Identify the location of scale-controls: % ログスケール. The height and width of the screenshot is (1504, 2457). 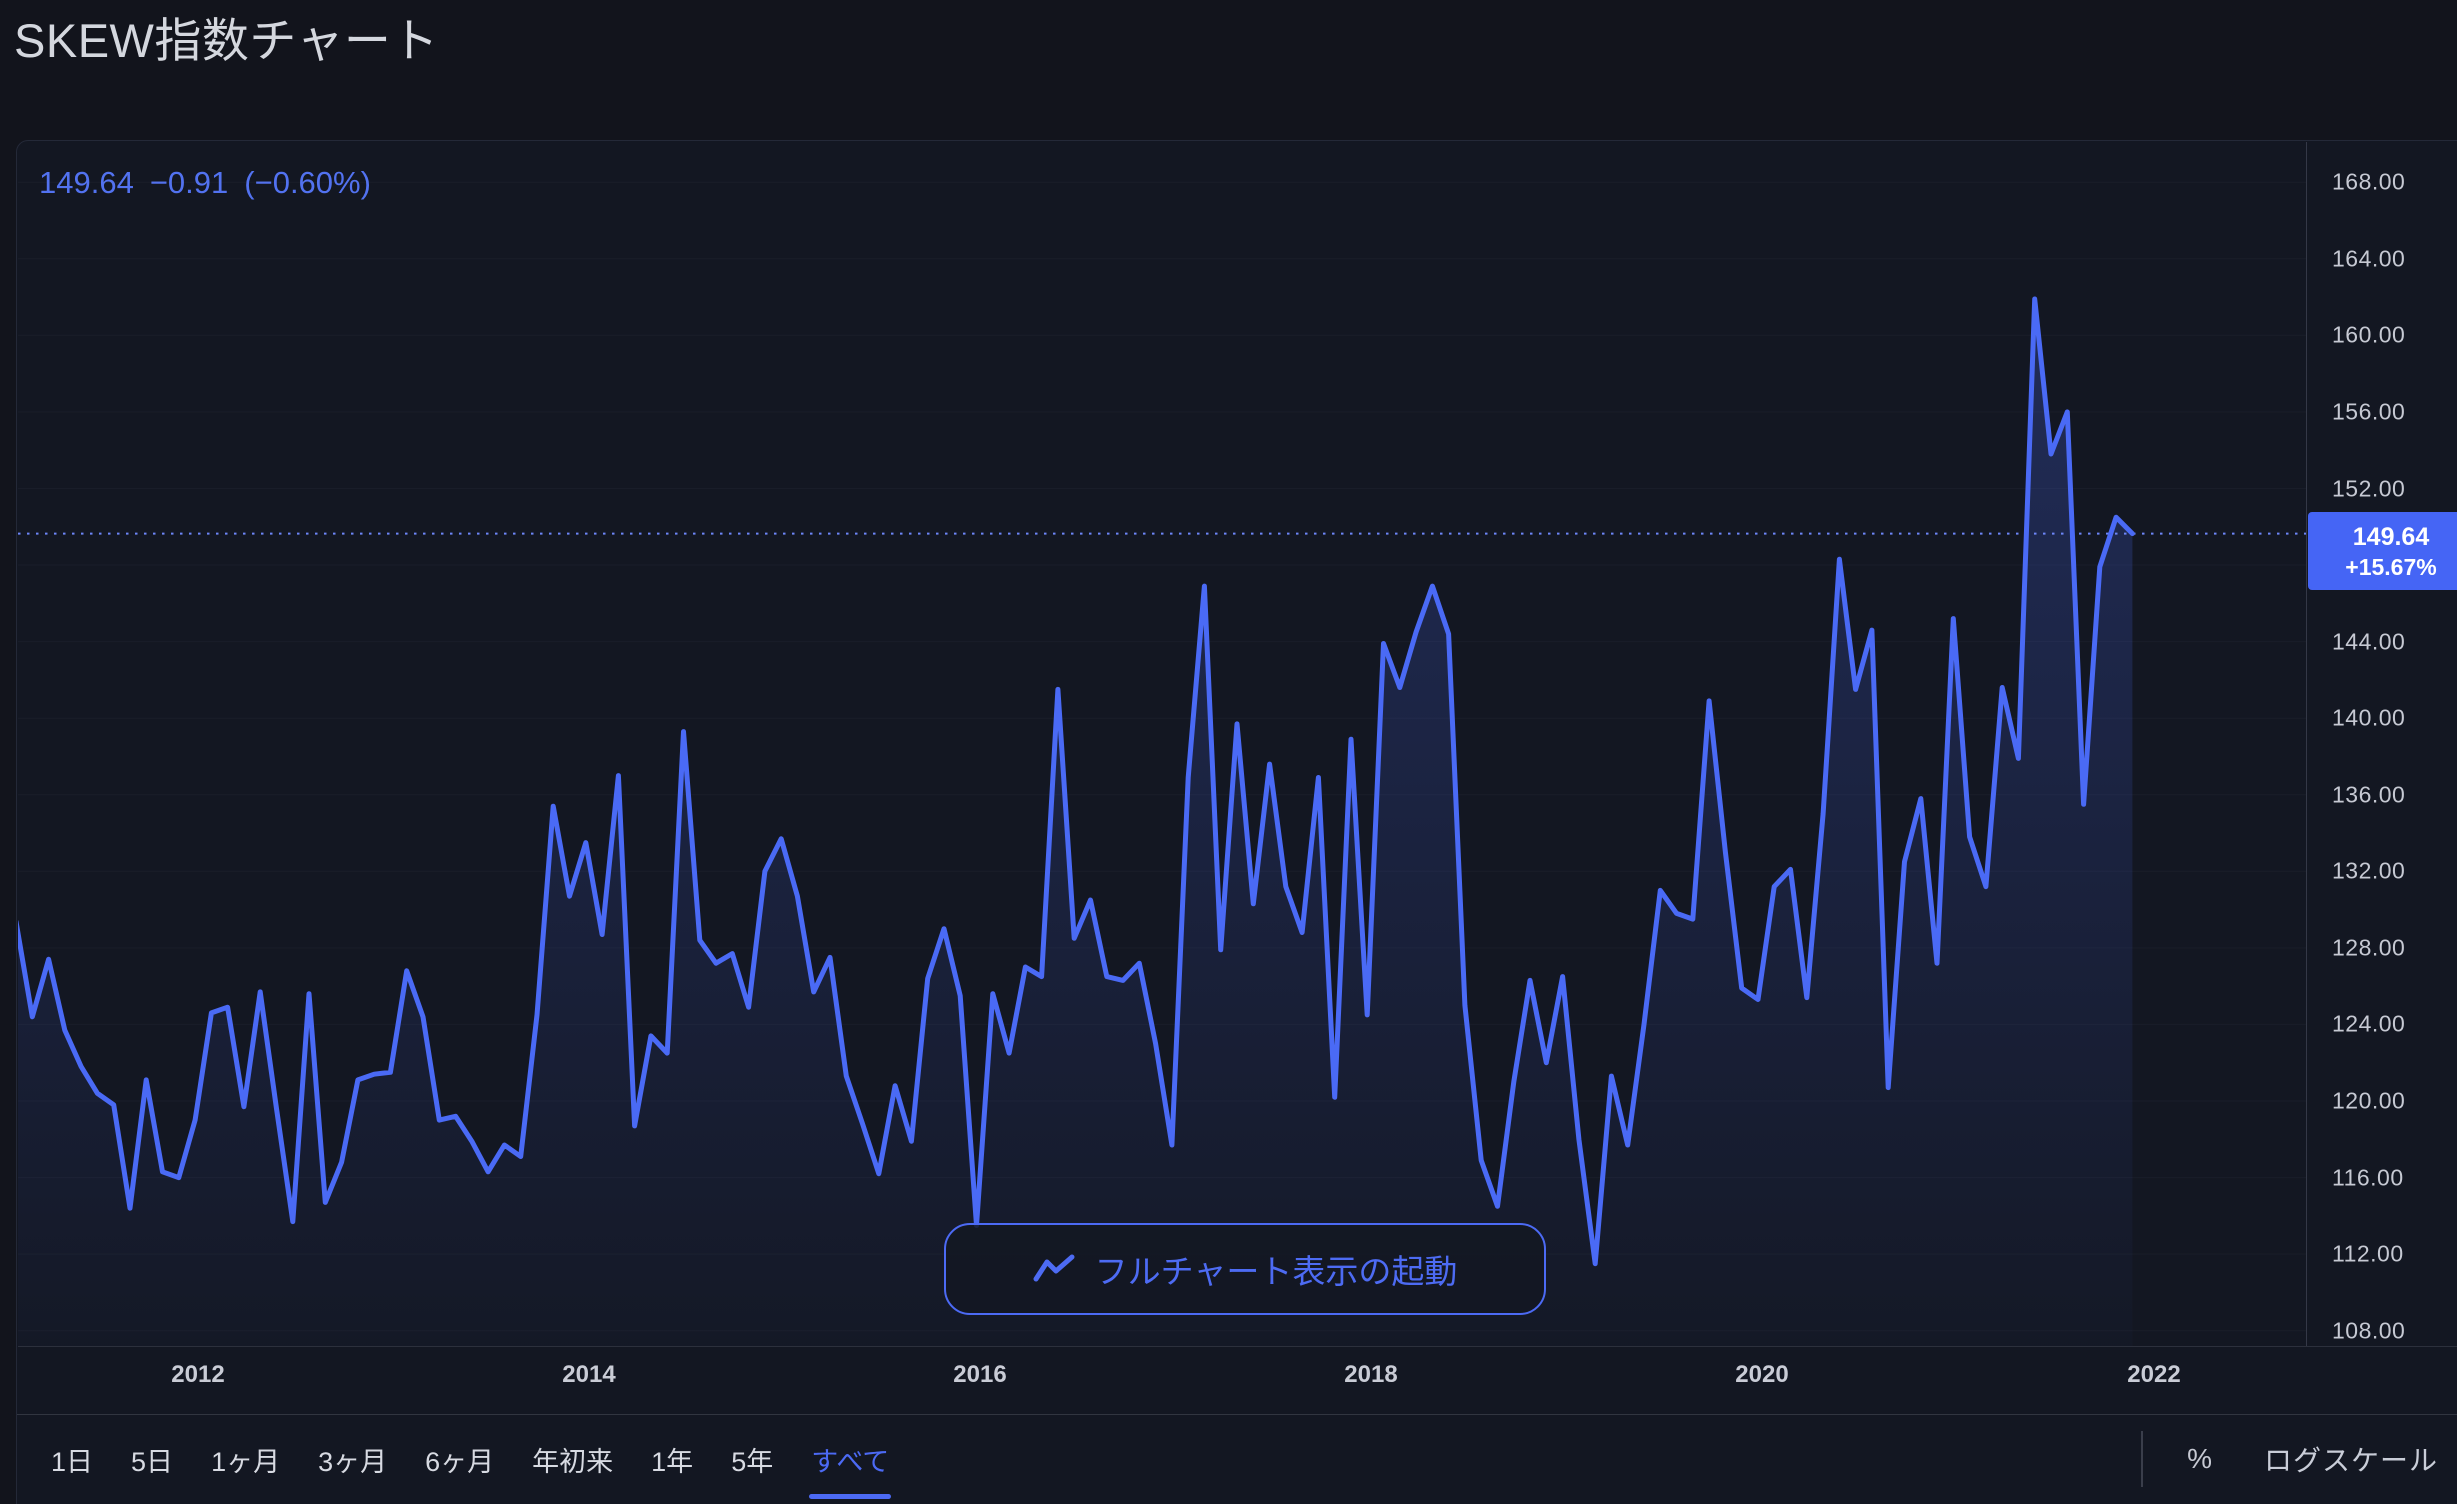
(2289, 1459).